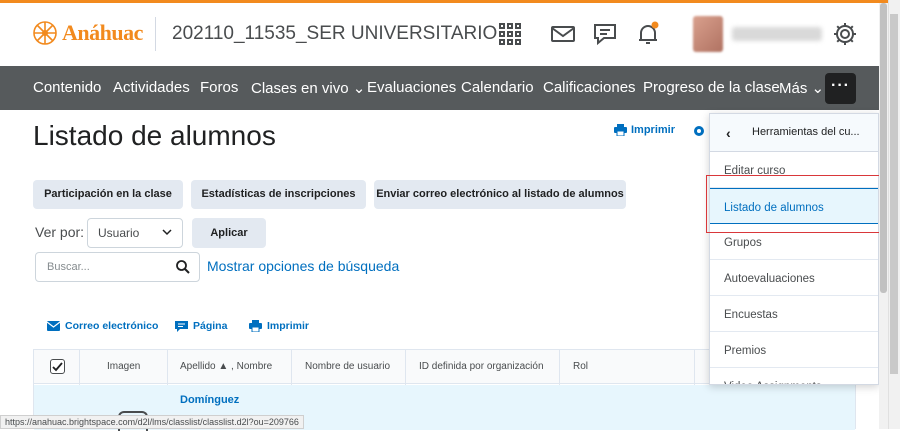 Image resolution: width=900 pixels, height=431 pixels. Describe the element at coordinates (497, 87) in the screenshot. I see `nav-calendario: Calendario` at that location.